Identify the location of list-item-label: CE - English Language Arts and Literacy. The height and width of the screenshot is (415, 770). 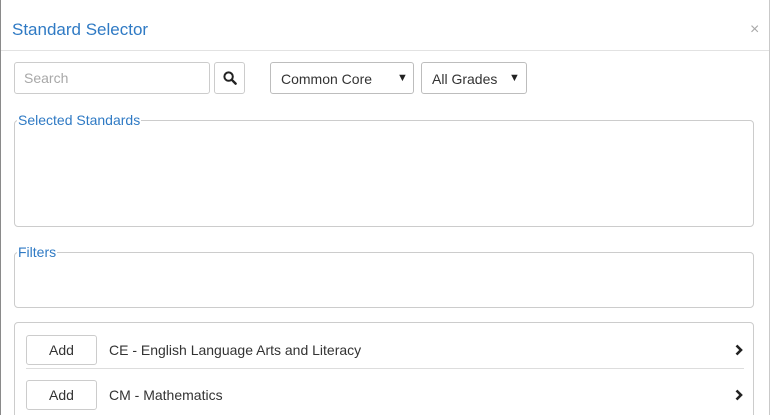
(235, 350).